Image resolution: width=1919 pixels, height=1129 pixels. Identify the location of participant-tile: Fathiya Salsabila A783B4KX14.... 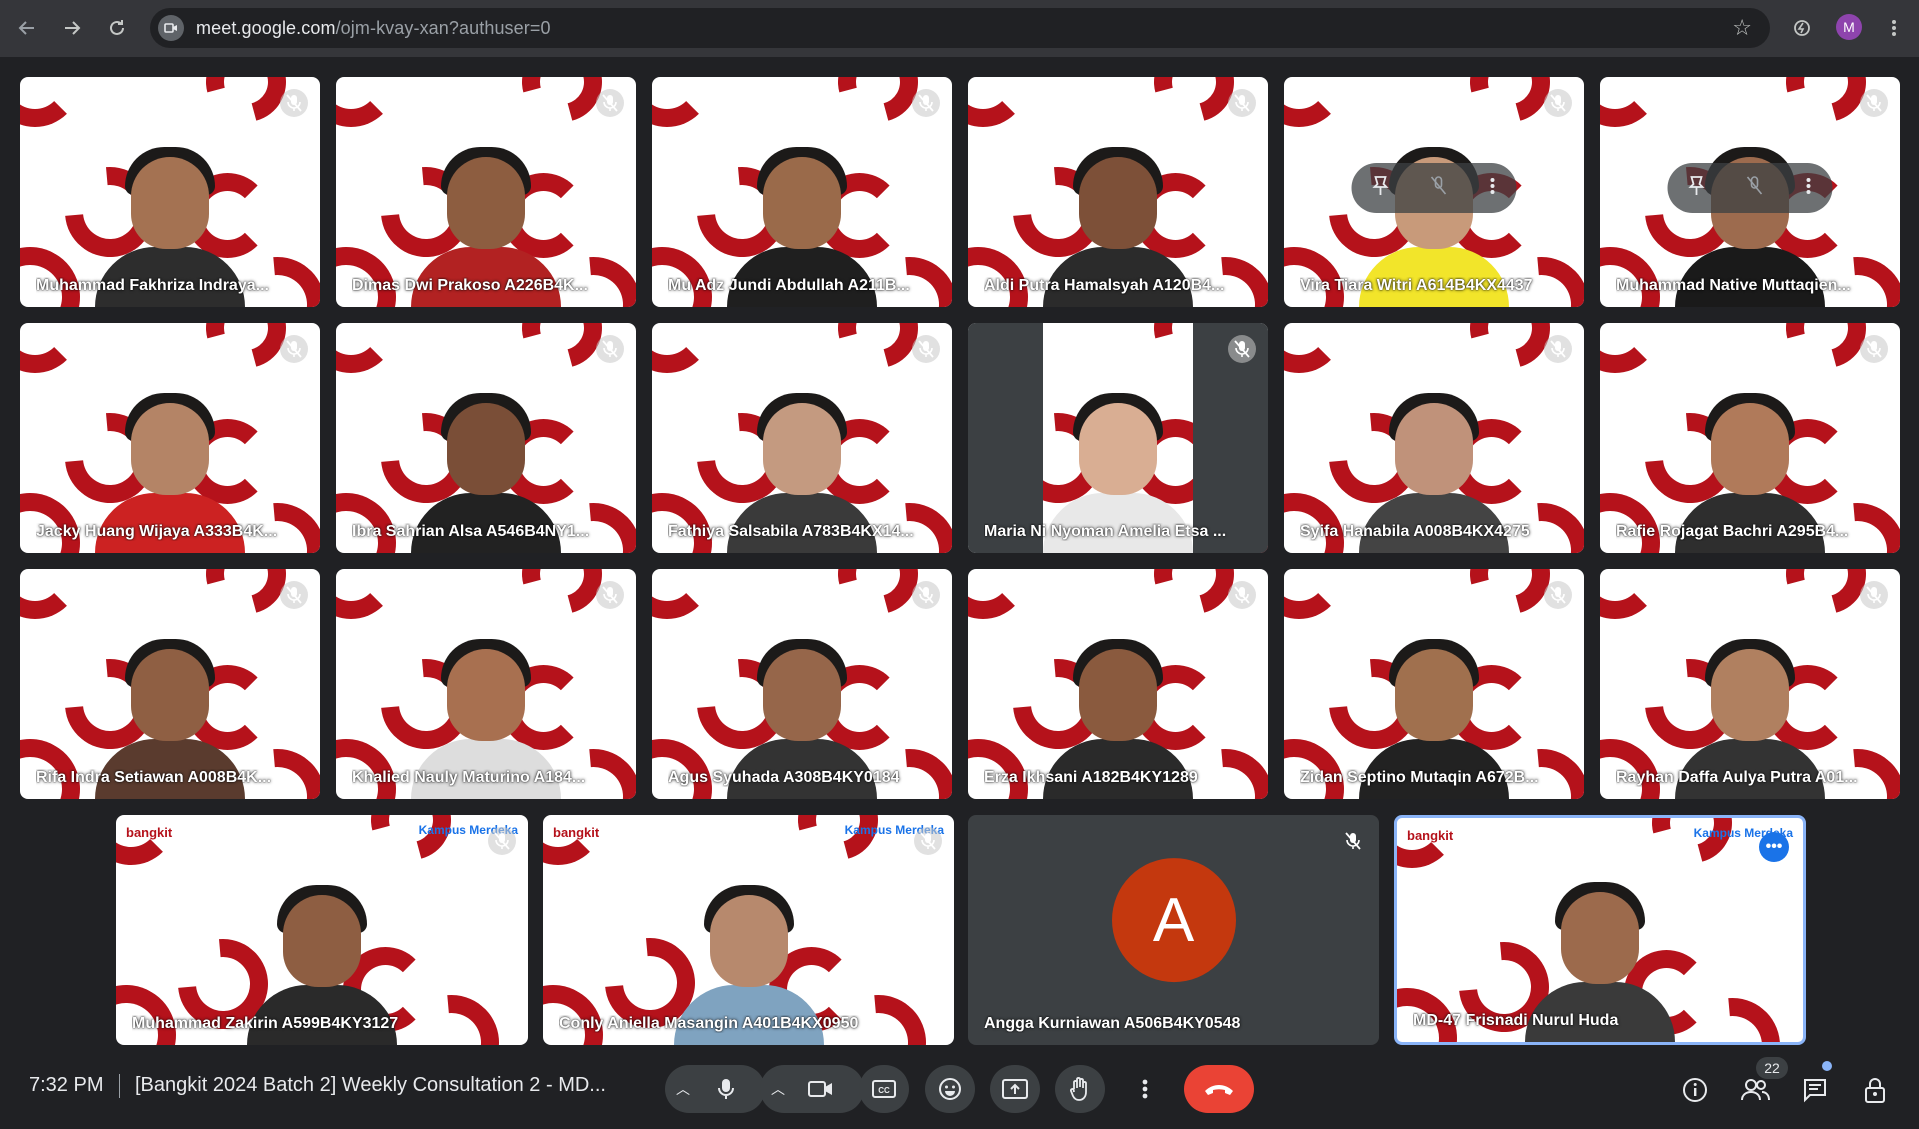
(802, 438).